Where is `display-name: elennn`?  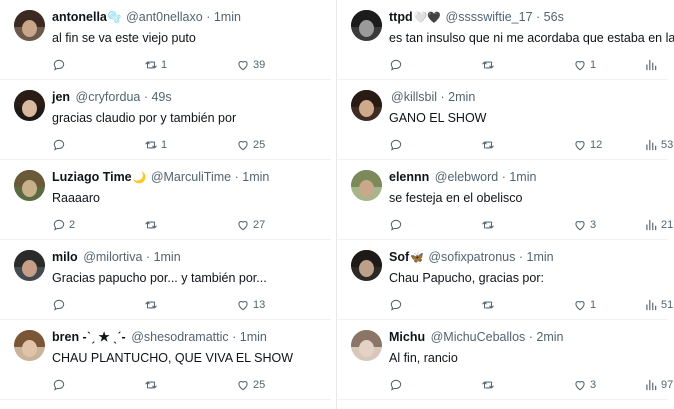
display-name: elennn is located at coordinates (409, 177).